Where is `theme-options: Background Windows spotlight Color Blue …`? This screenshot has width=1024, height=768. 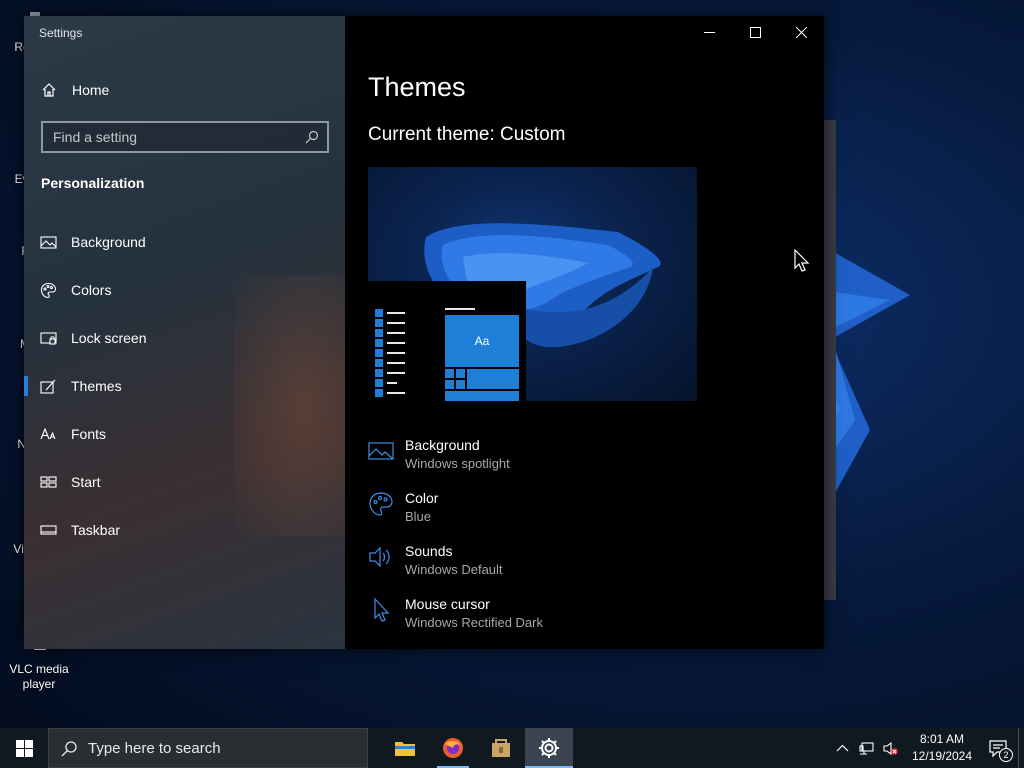
theme-options: Background Windows spotlight Color Blue … is located at coordinates (588, 540).